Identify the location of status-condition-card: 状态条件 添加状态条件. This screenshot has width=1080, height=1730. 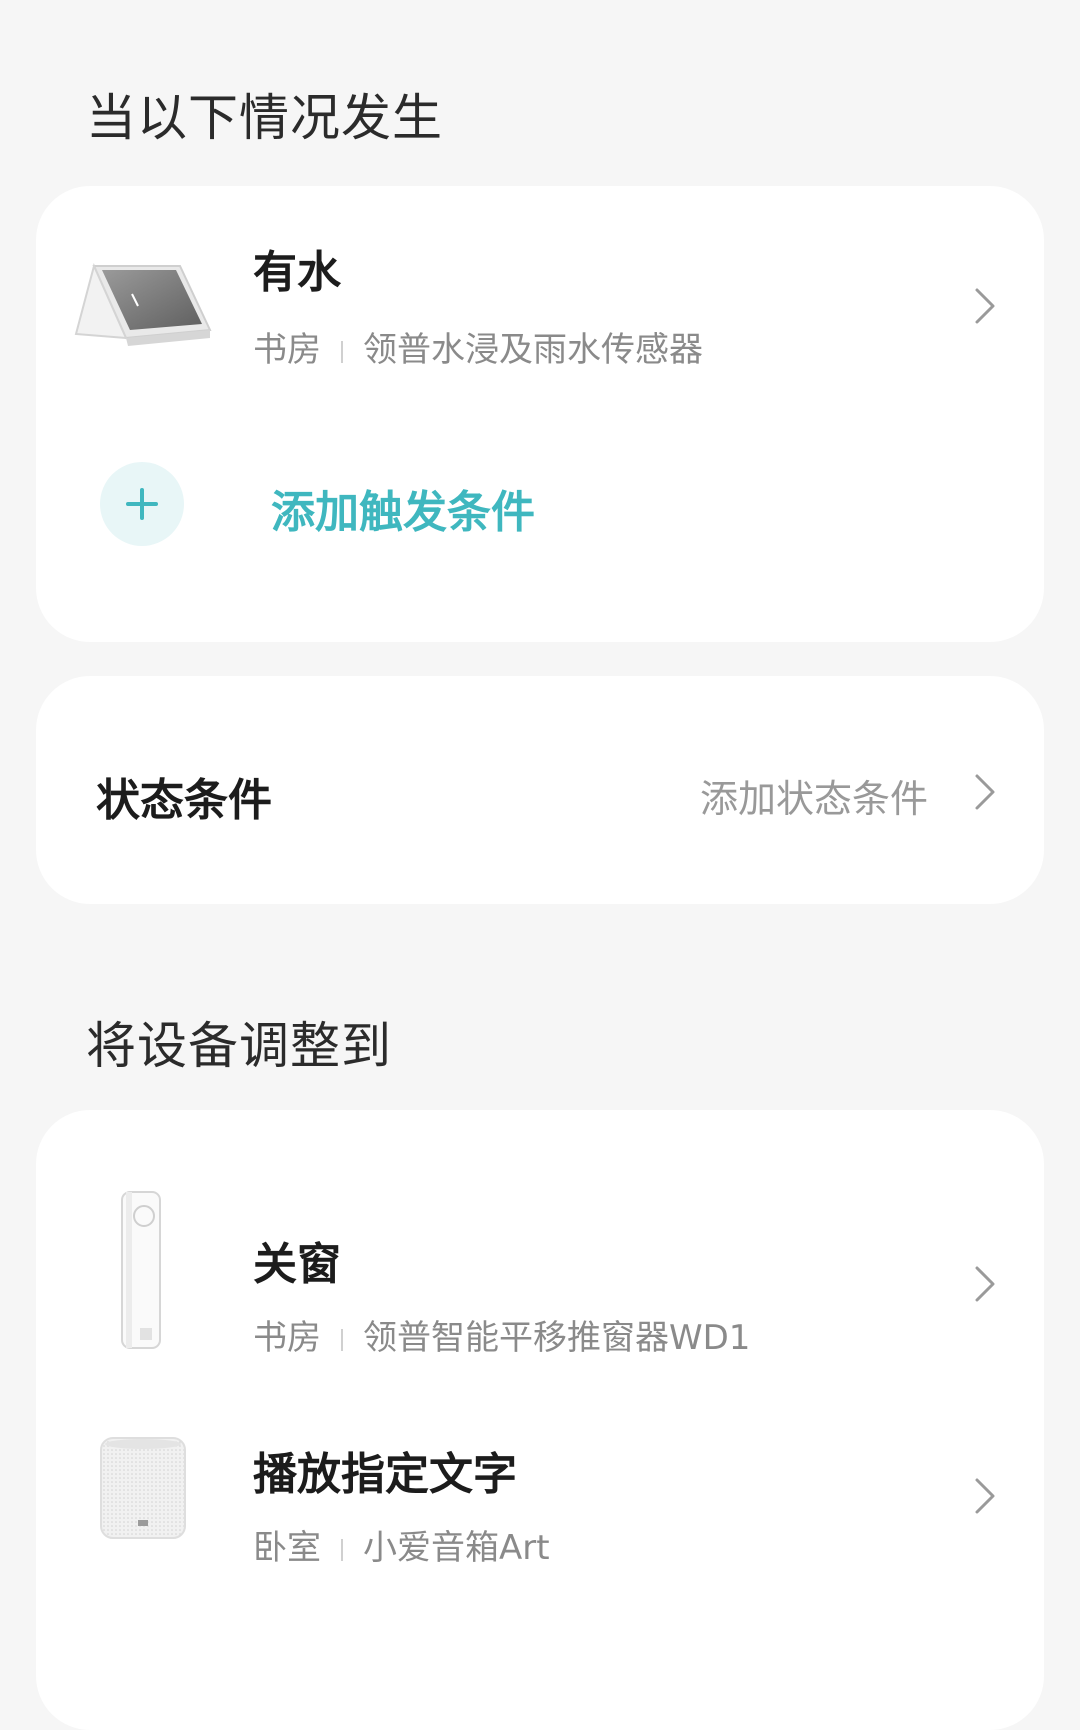
(540, 790).